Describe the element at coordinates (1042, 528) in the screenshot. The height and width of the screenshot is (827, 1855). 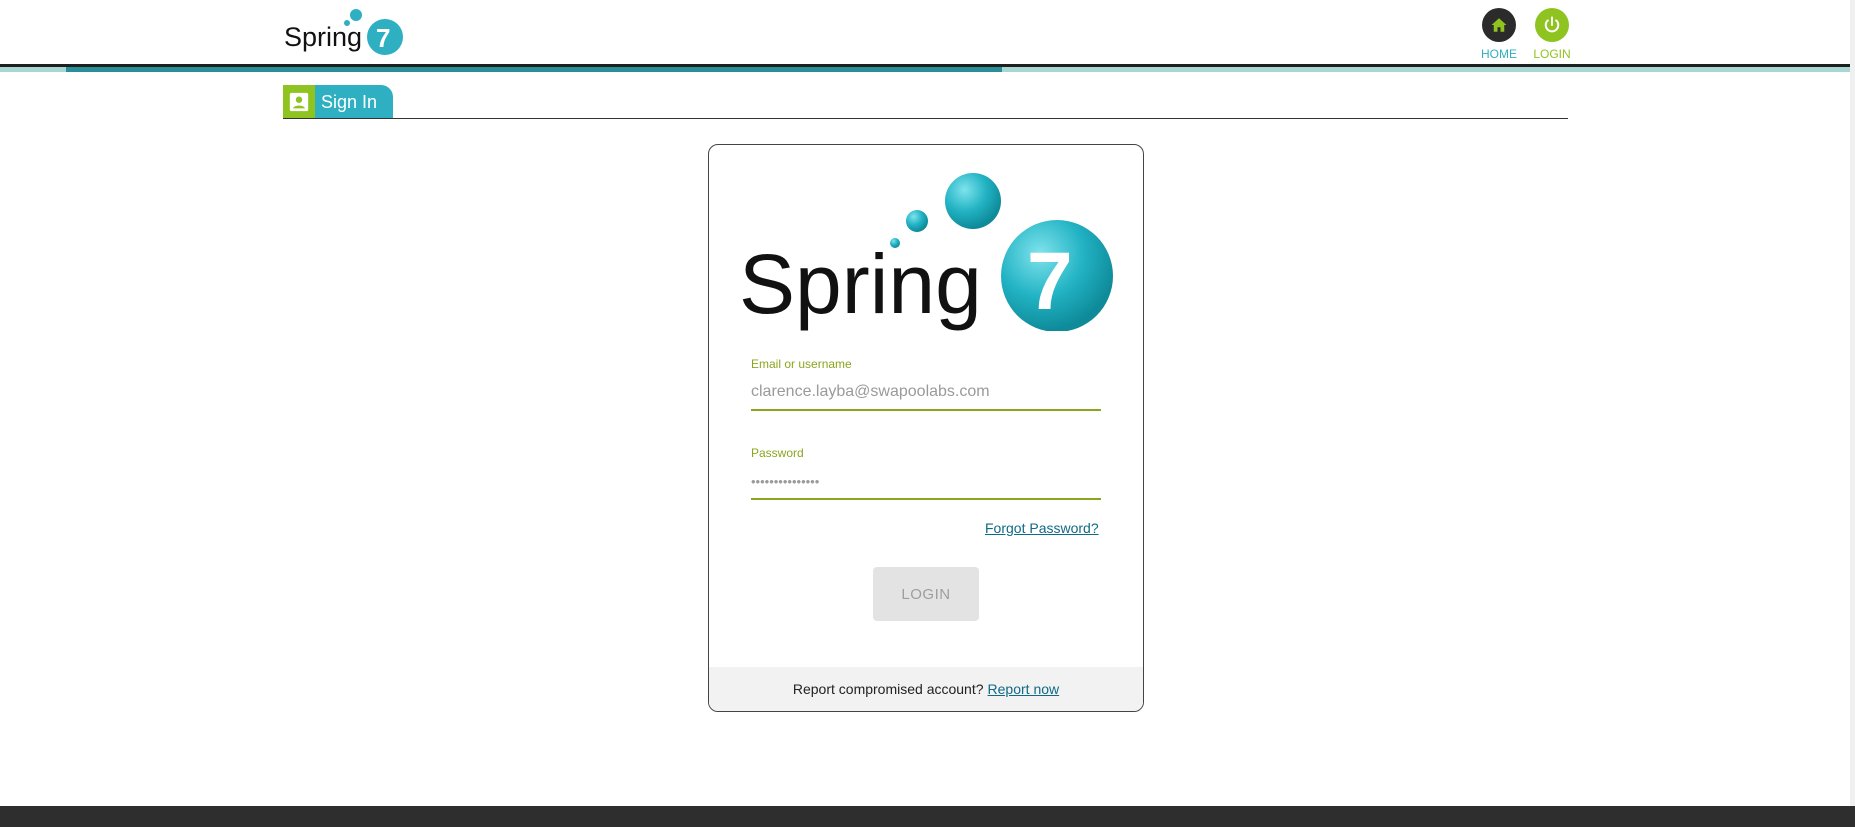
I see `forgot-password-link: Forgot Password?` at that location.